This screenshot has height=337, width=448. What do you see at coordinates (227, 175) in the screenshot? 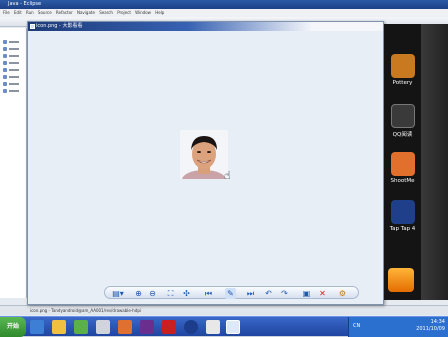
I see `hand-cursor-icon: ☝` at bounding box center [227, 175].